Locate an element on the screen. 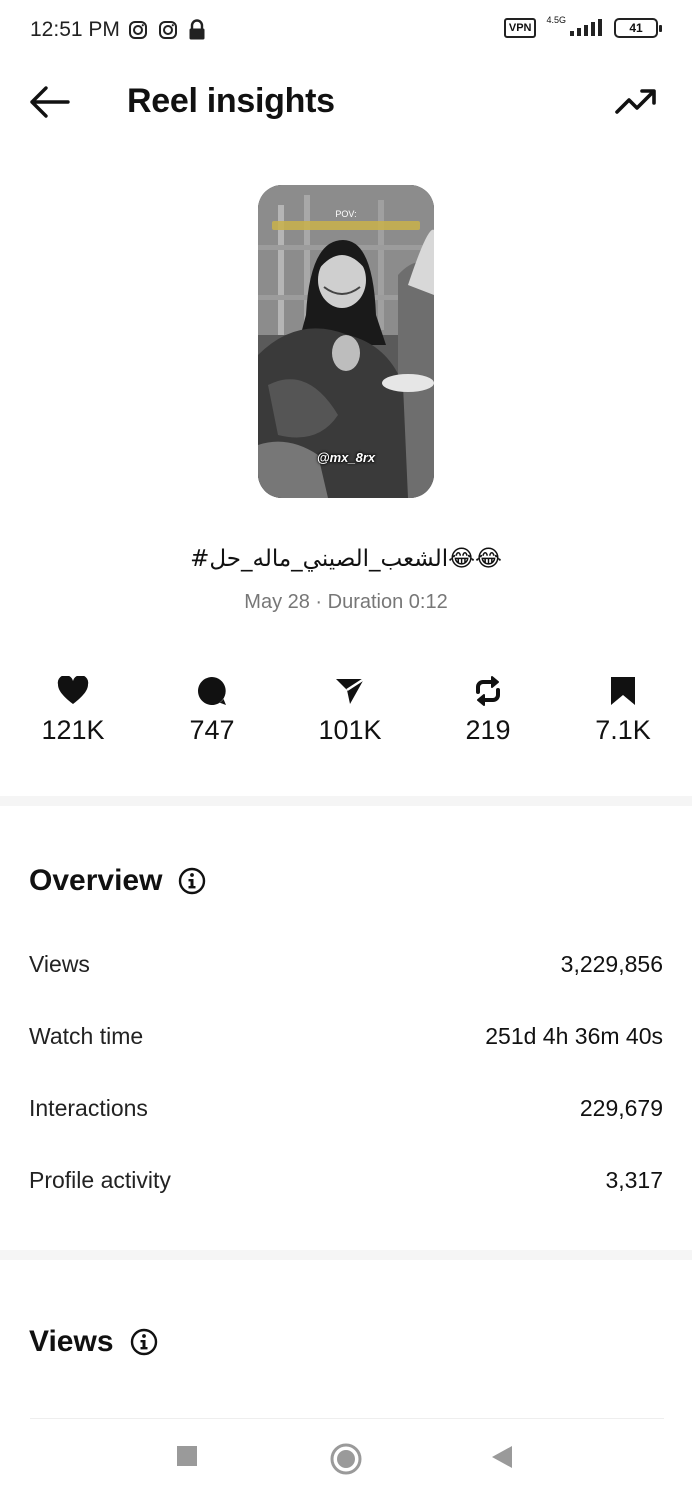  status-time: 12:51 PM is located at coordinates (75, 29).